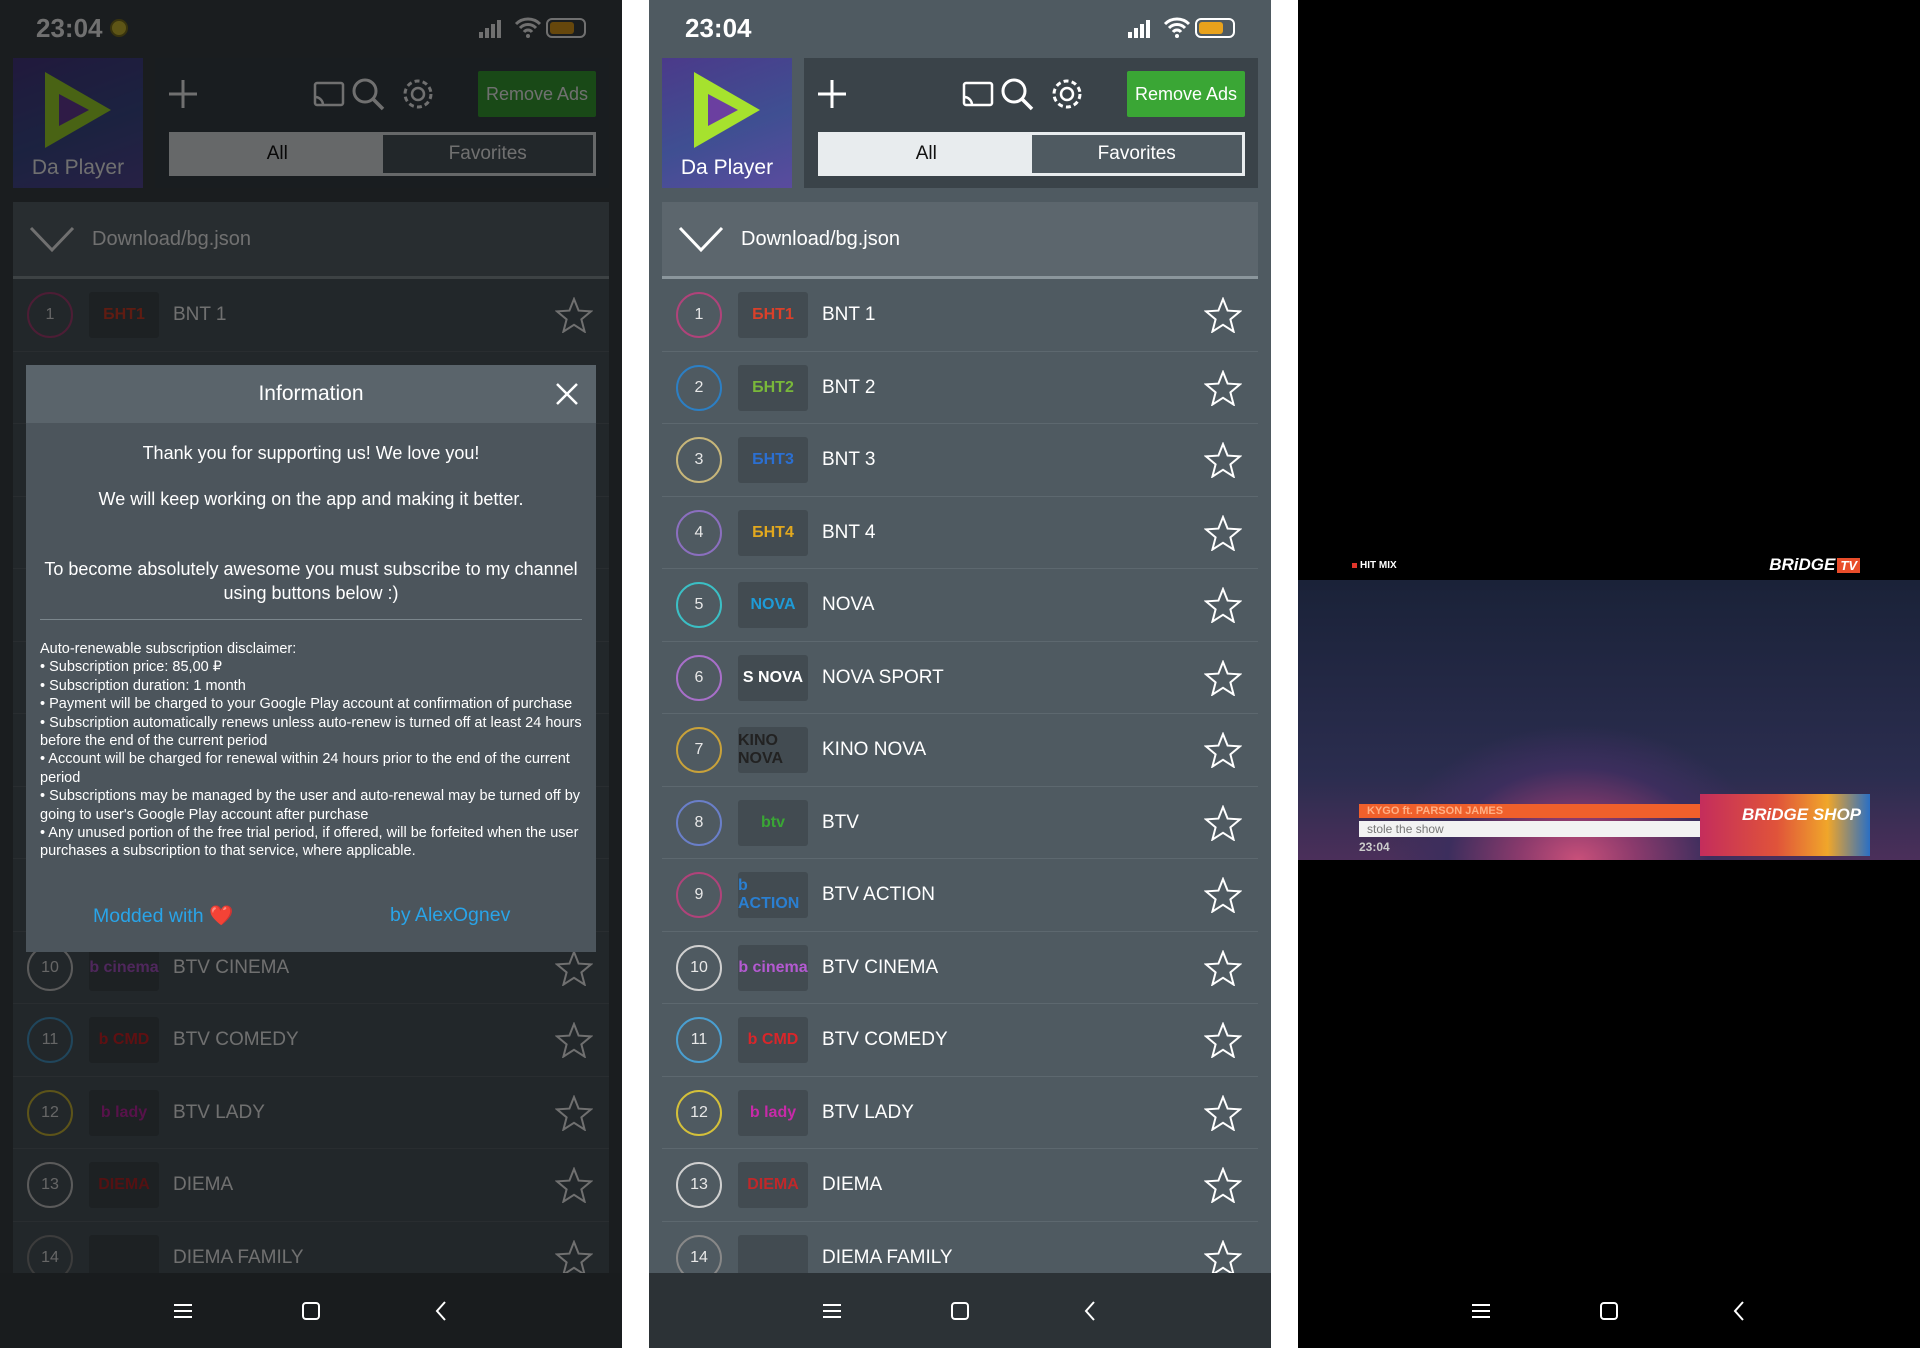 The height and width of the screenshot is (1348, 1920). What do you see at coordinates (727, 167) in the screenshot?
I see `app-logo-text: Da Player` at bounding box center [727, 167].